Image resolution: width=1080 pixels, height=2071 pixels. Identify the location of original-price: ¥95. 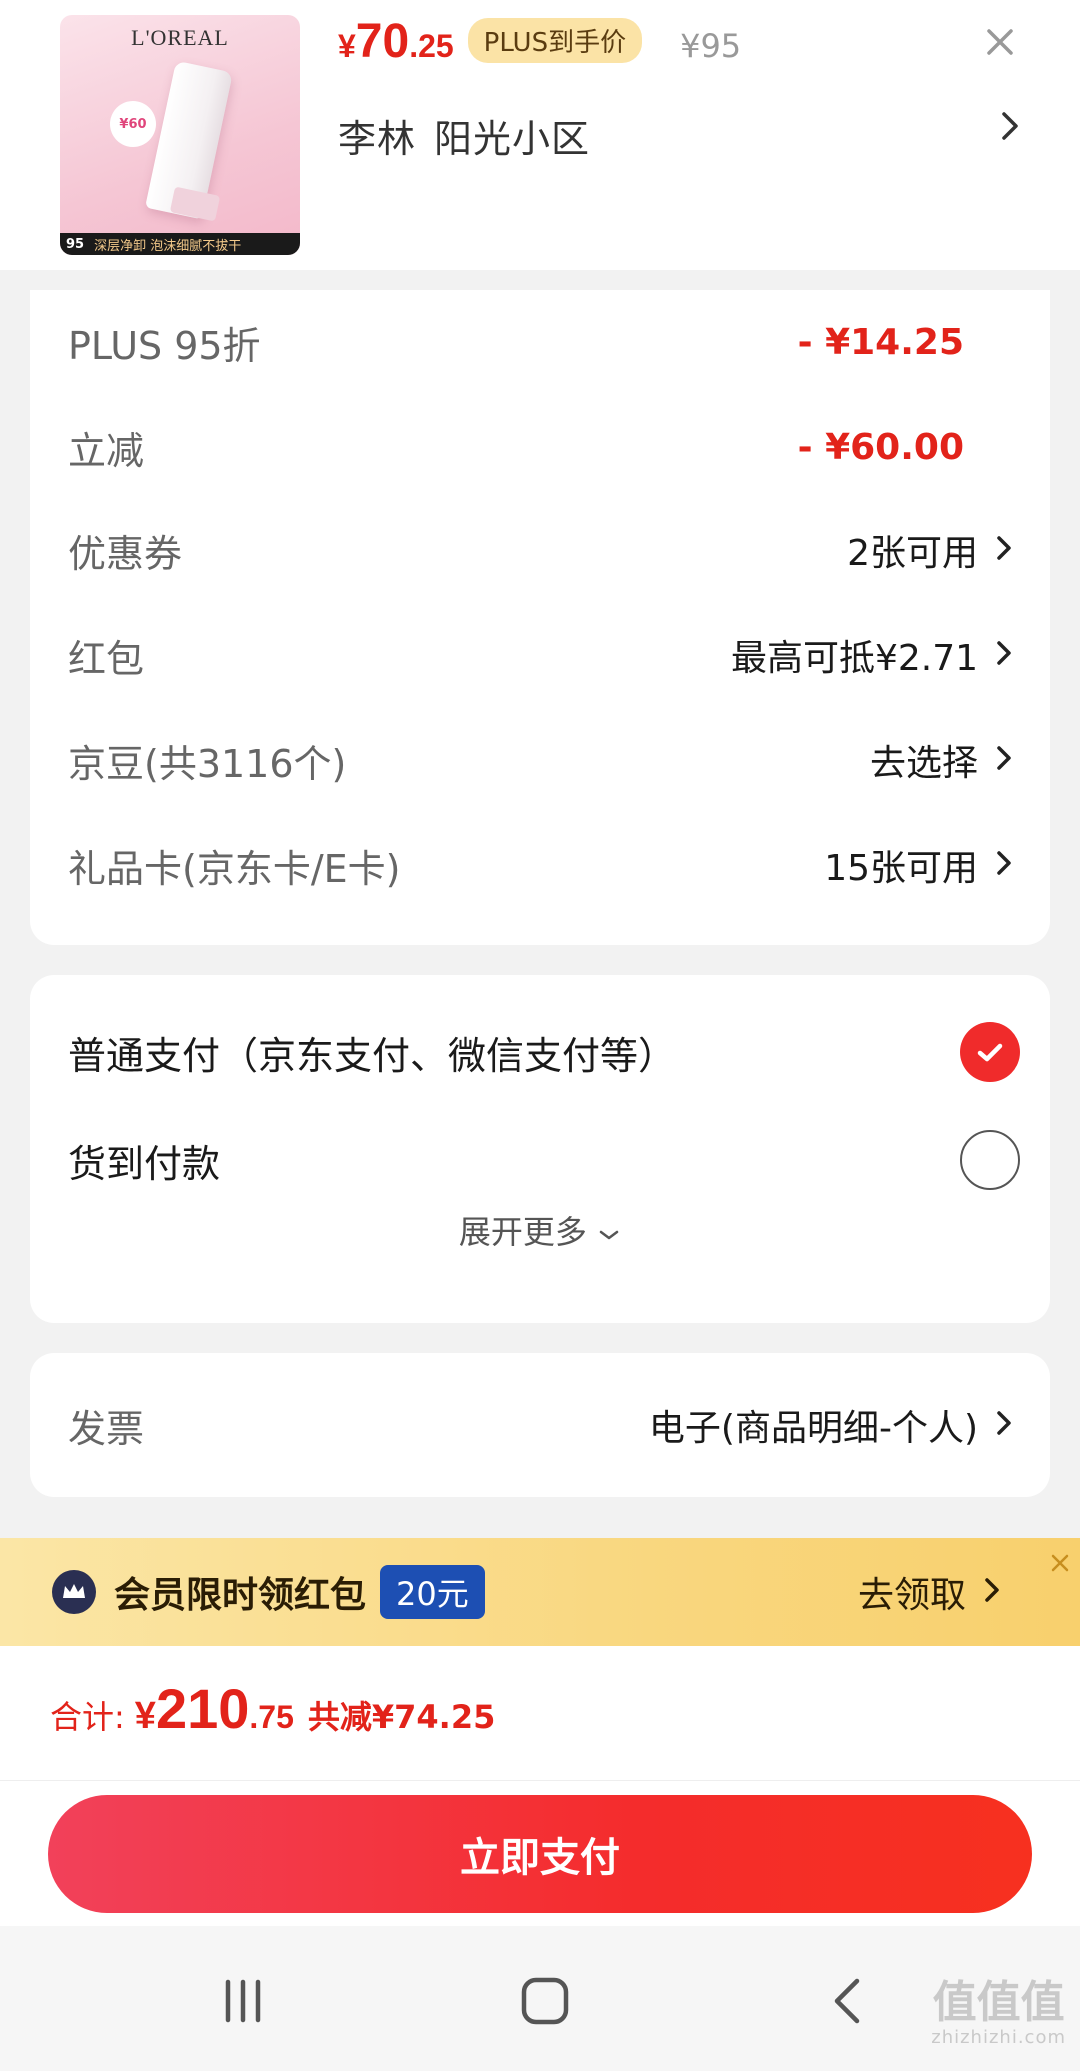
(711, 46).